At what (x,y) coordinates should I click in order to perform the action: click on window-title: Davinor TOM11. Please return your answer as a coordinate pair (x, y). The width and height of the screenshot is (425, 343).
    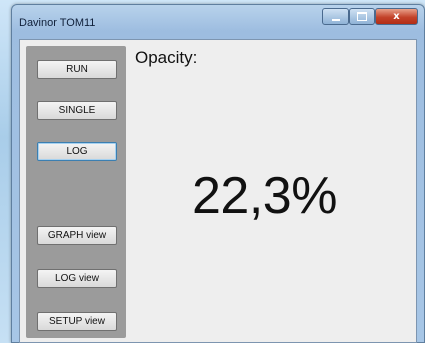
    Looking at the image, I should click on (57, 23).